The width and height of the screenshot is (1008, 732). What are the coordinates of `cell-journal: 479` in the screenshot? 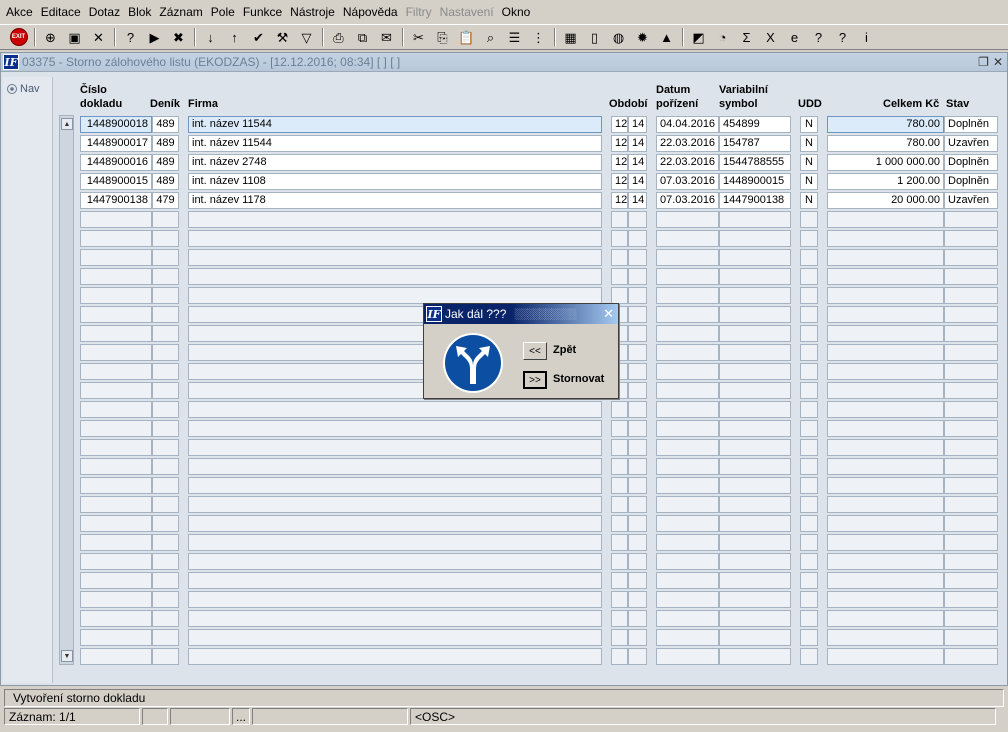 It's located at (165, 200).